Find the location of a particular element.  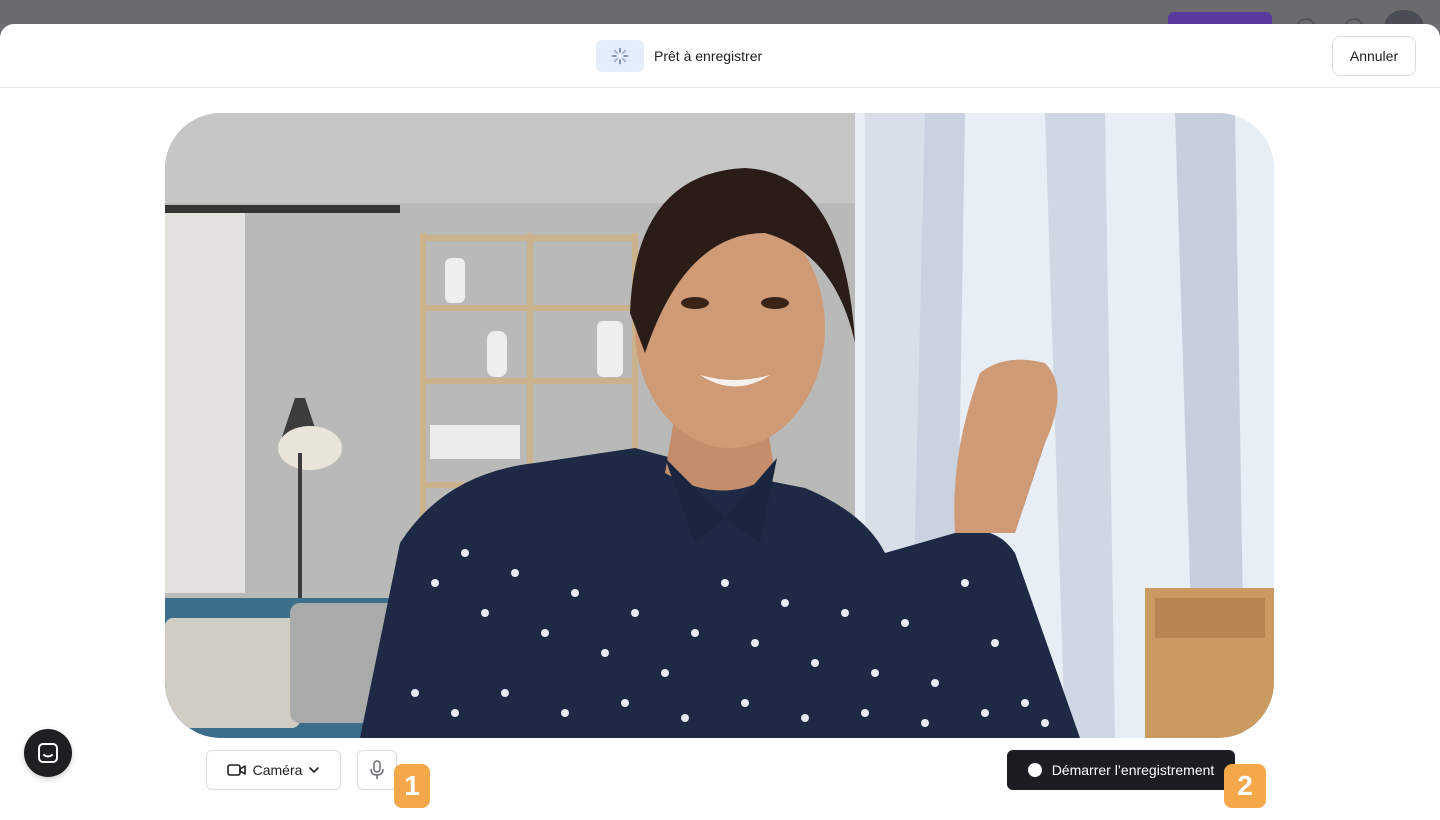

video-camera-icon is located at coordinates (236, 770).